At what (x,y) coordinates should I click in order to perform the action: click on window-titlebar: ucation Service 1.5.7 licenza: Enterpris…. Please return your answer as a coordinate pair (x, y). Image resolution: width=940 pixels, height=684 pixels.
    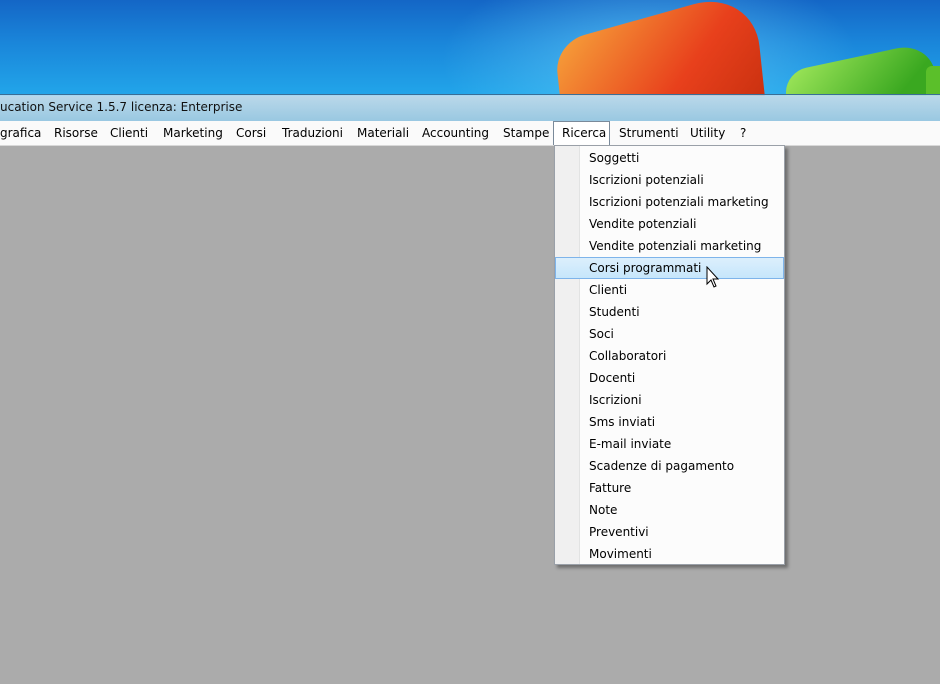
    Looking at the image, I should click on (470, 107).